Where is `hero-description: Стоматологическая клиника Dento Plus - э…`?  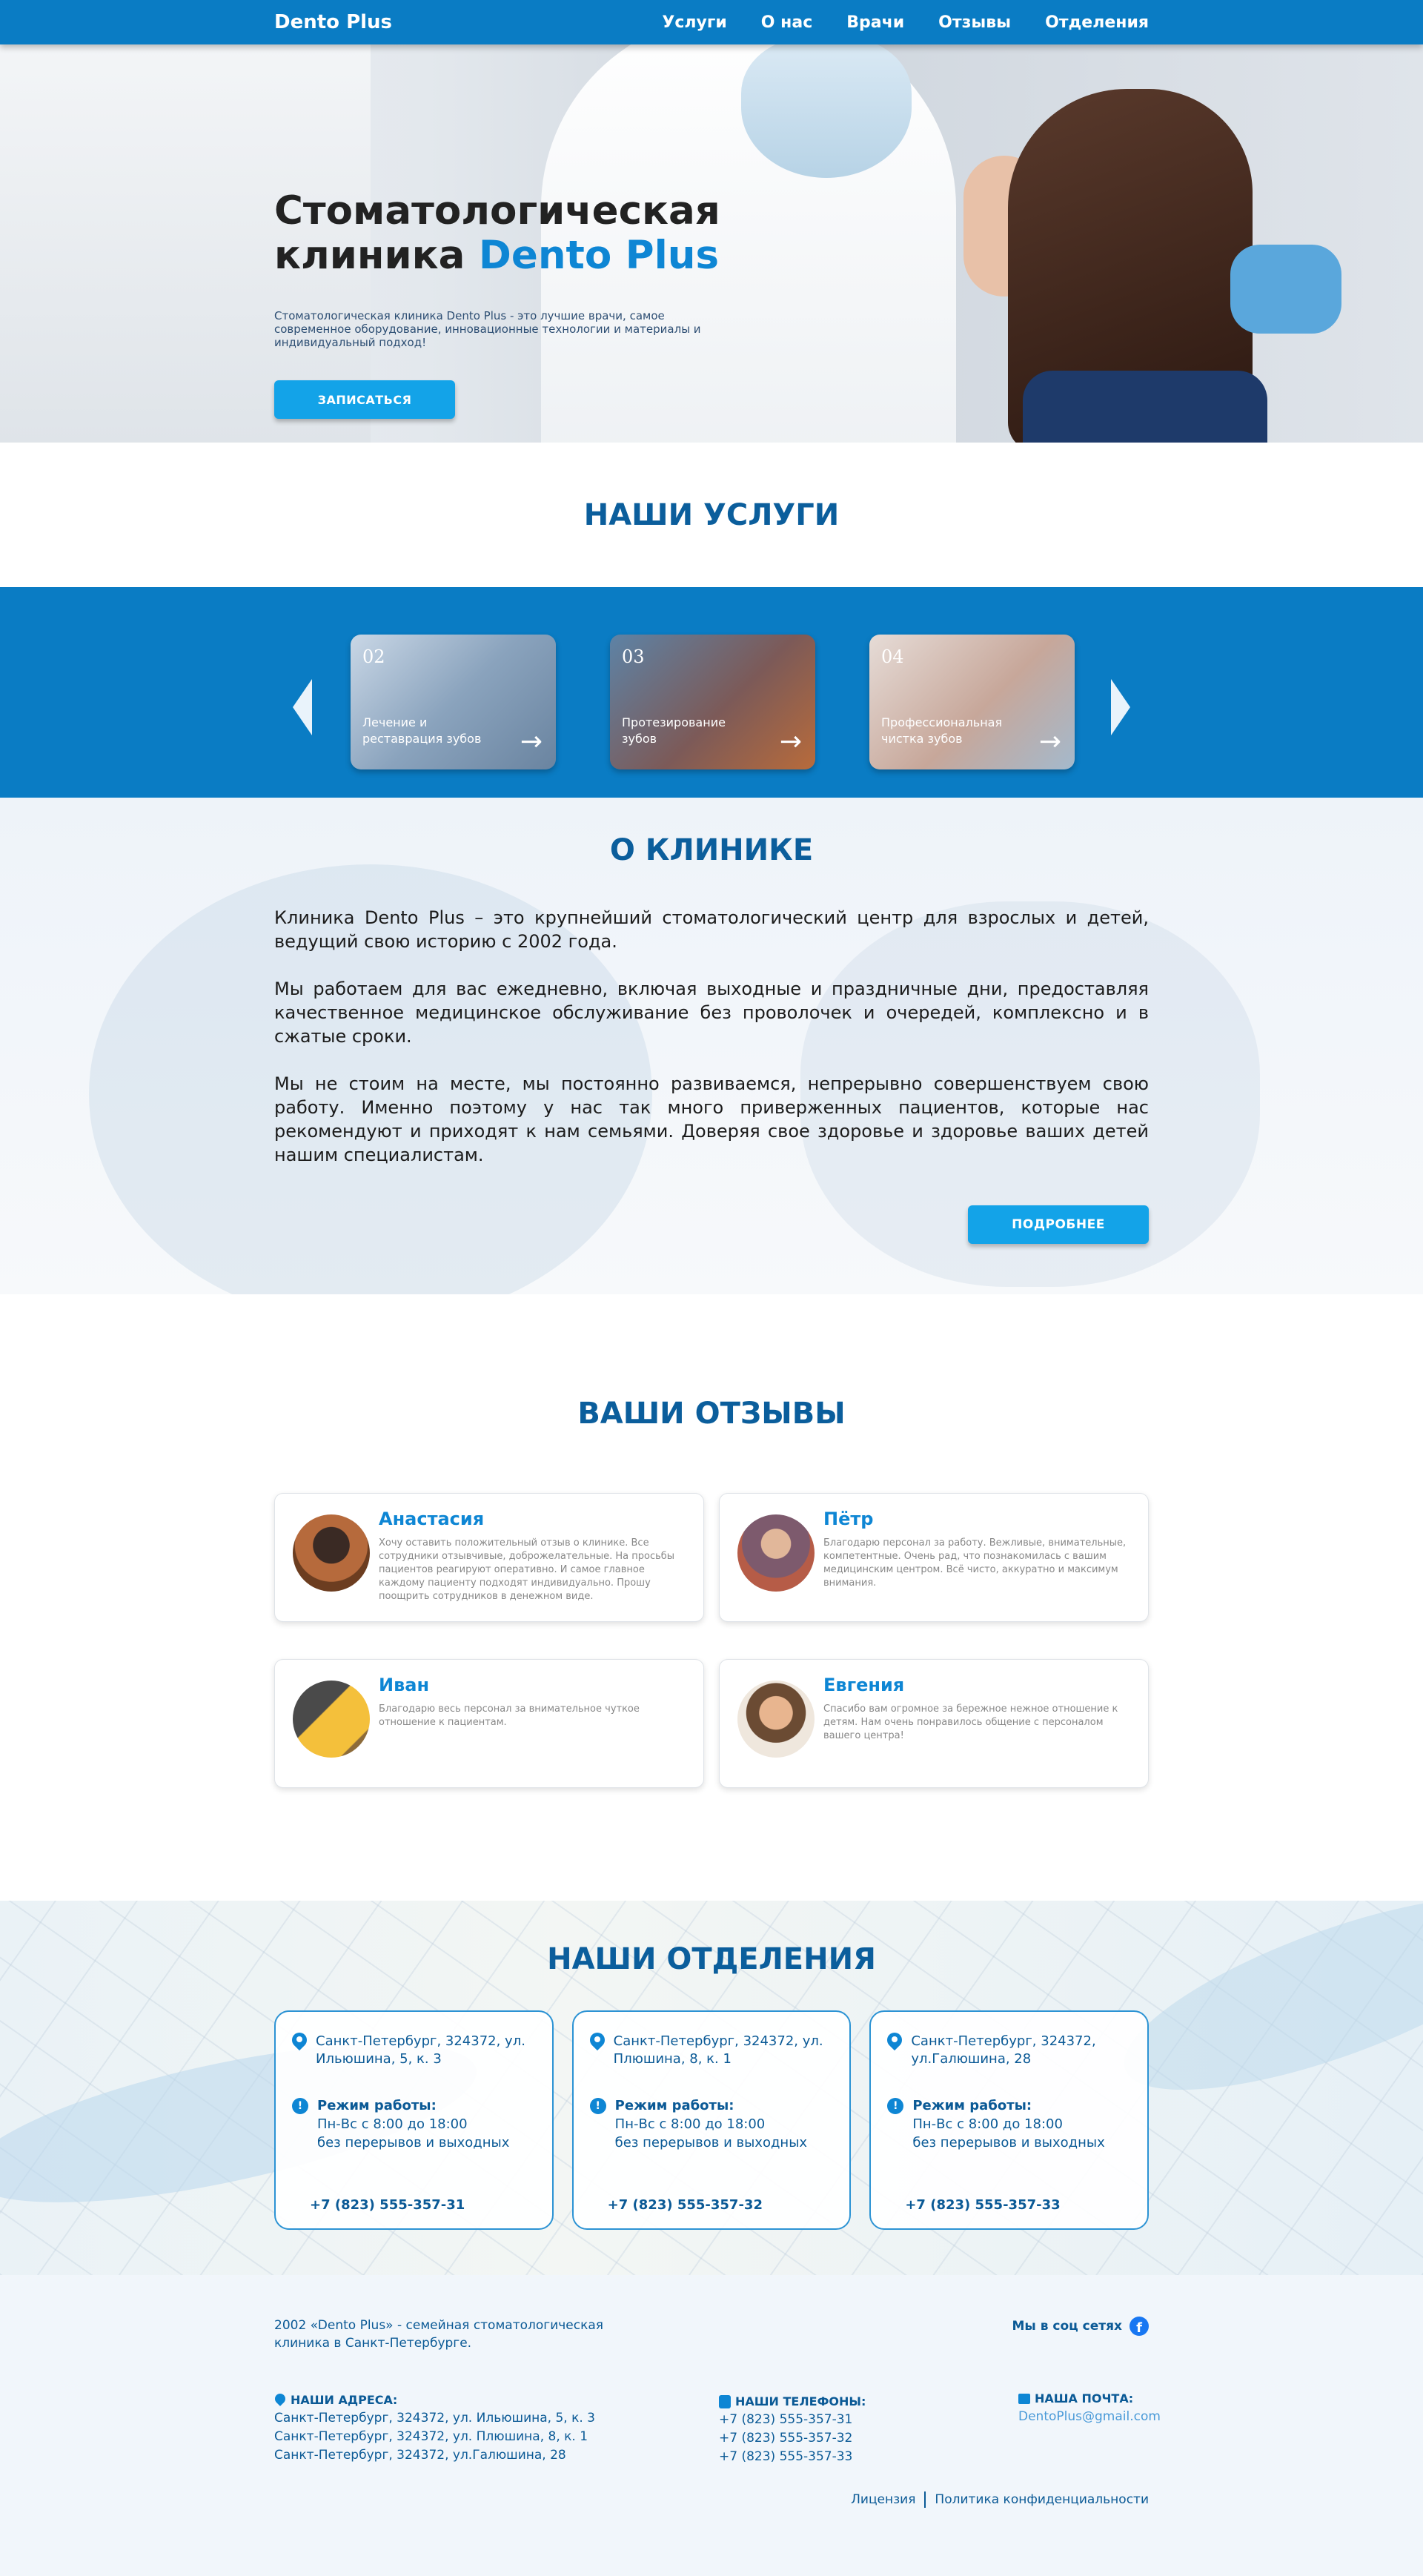
hero-description: Стоматологическая клиника Dento Plus - э… is located at coordinates (487, 329).